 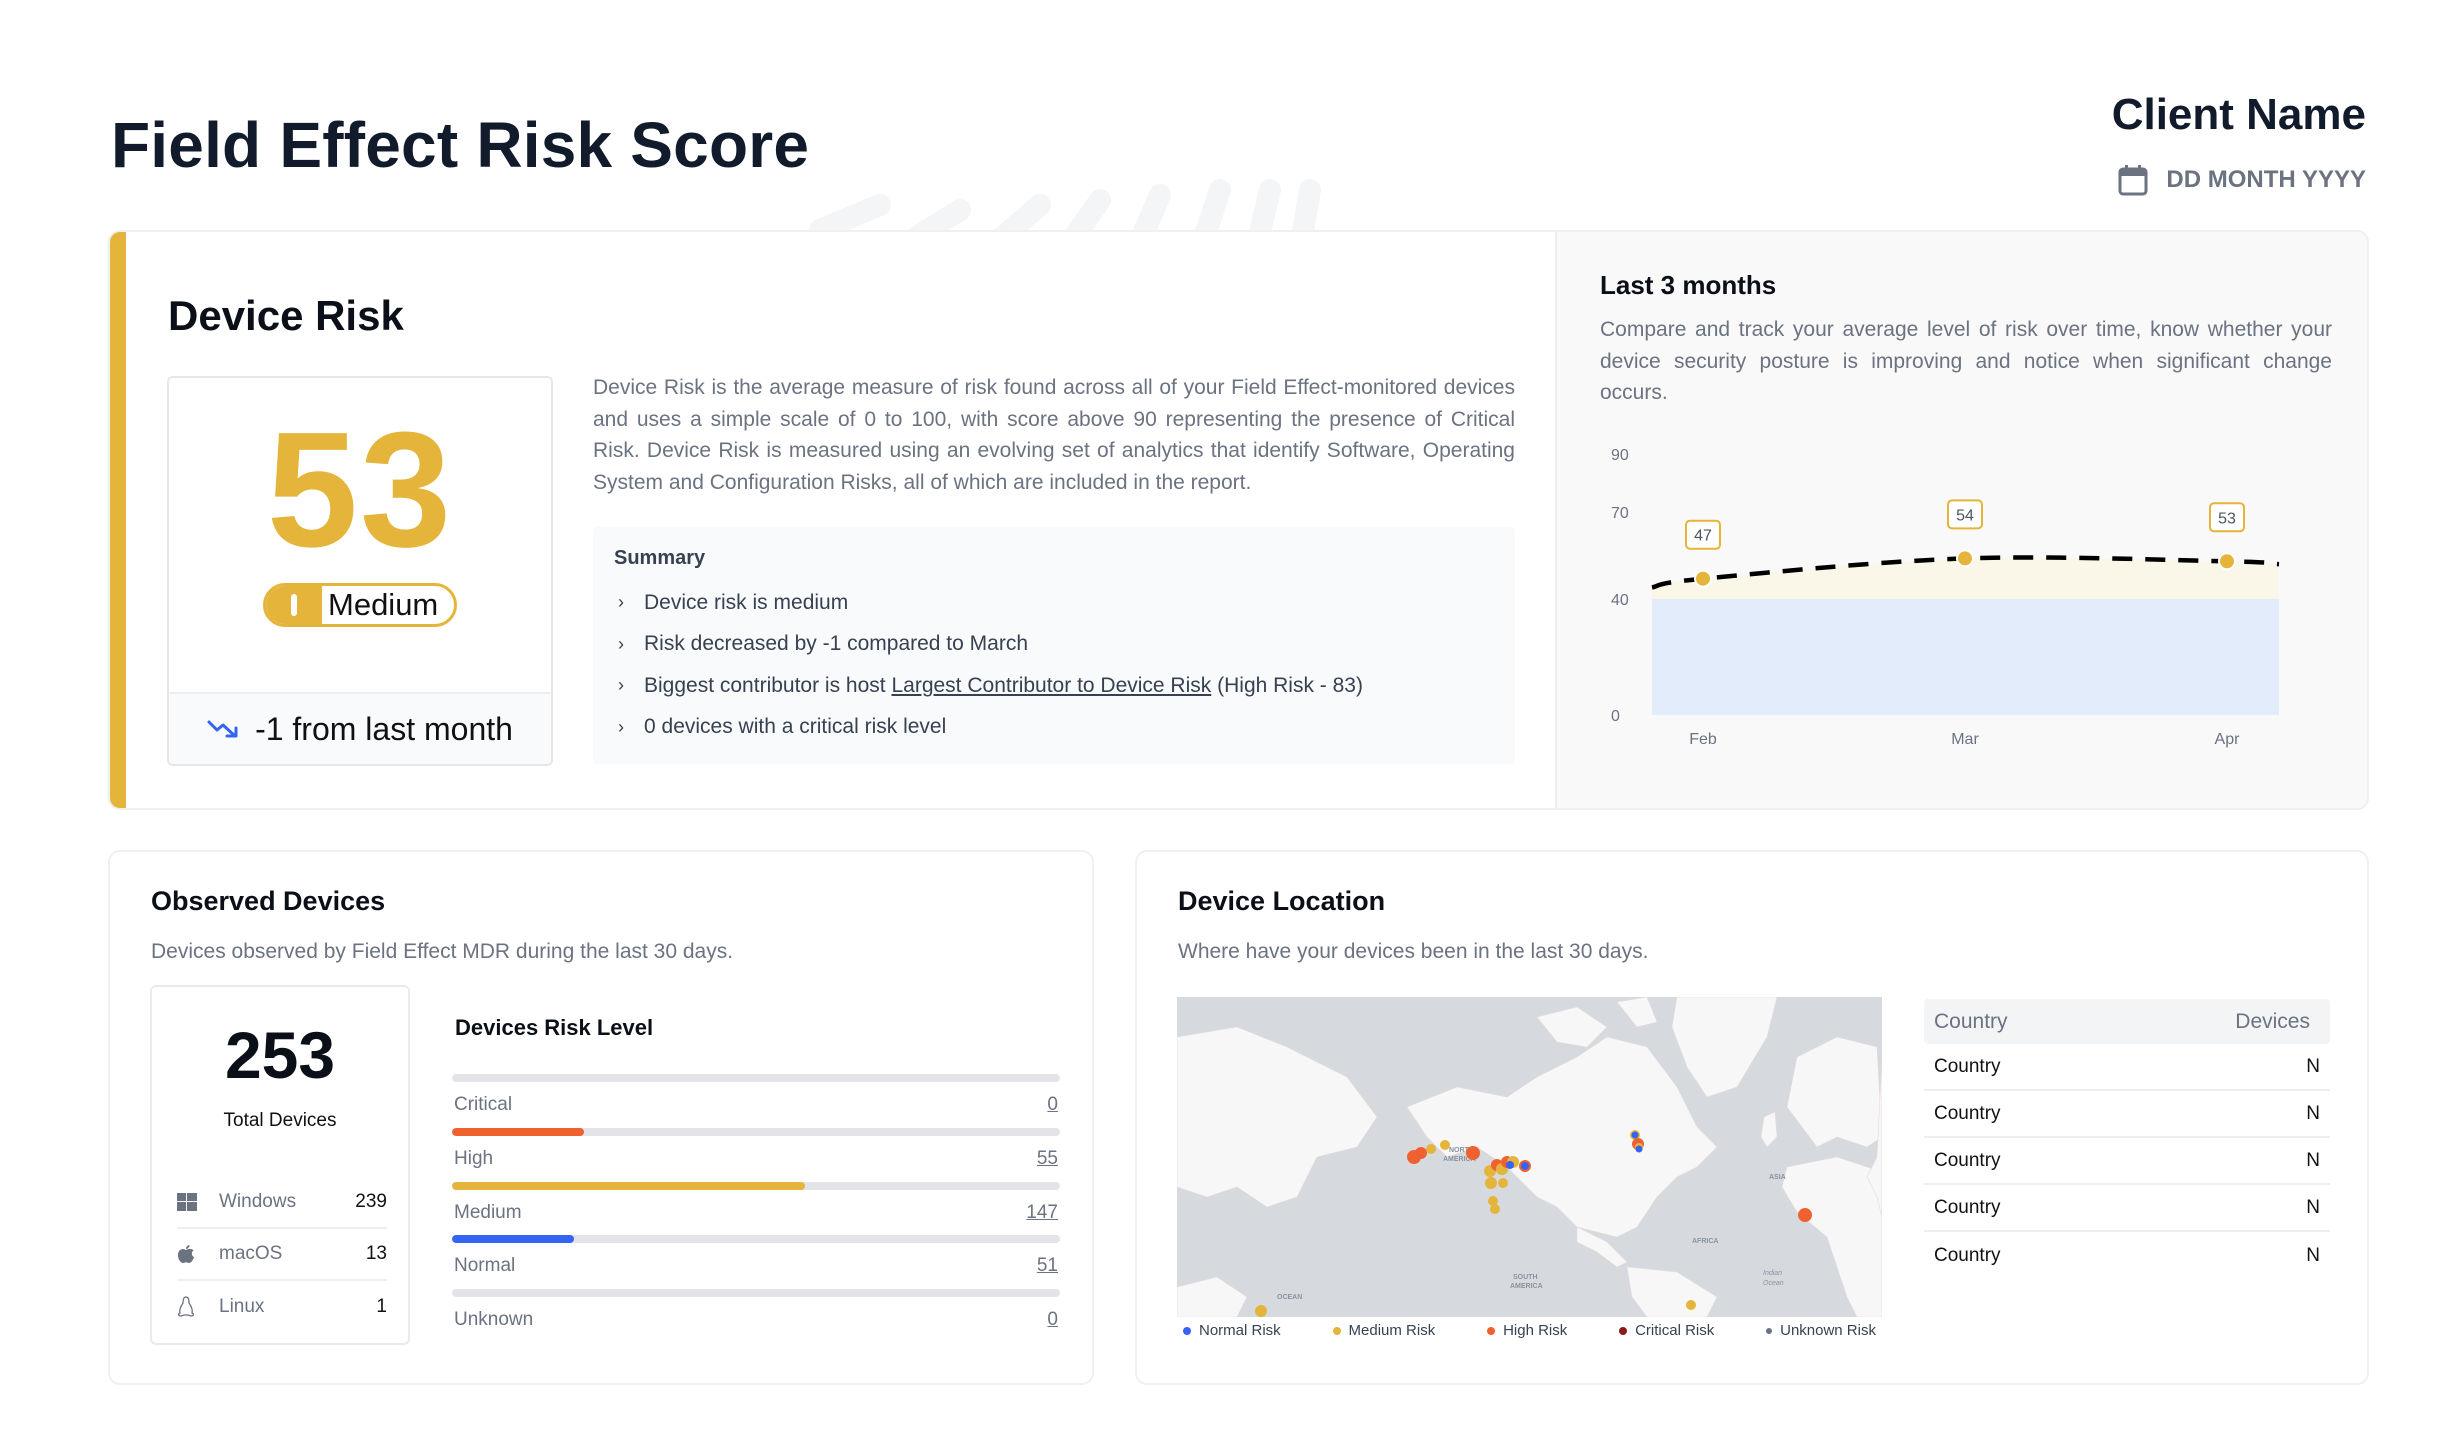 What do you see at coordinates (198, 1202) in the screenshot?
I see `windows-icon` at bounding box center [198, 1202].